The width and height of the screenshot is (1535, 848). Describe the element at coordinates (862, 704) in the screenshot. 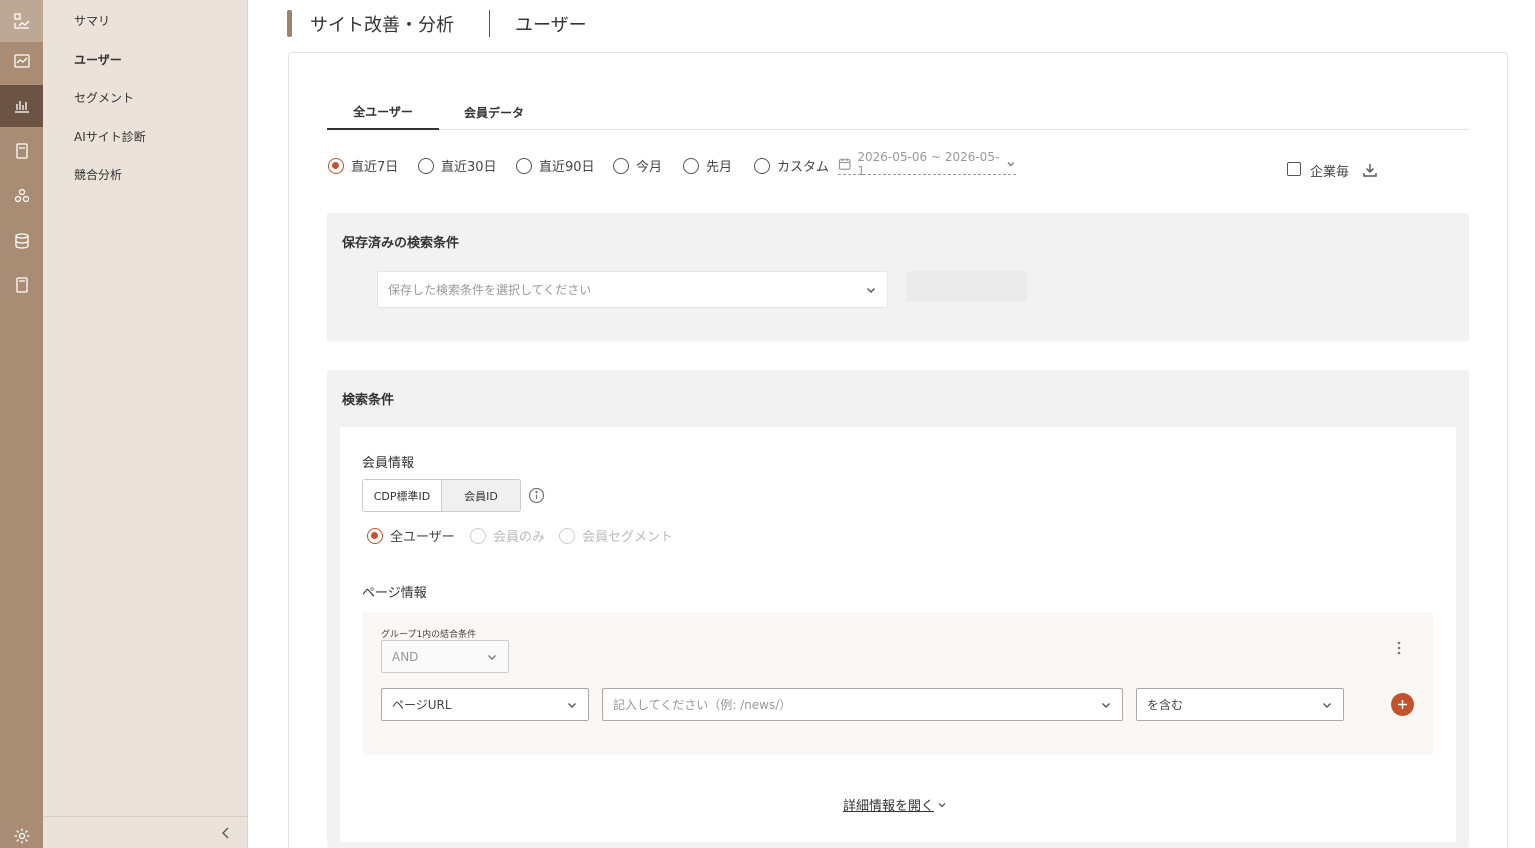

I see `value-input: 記入してください（例: /news/）` at that location.